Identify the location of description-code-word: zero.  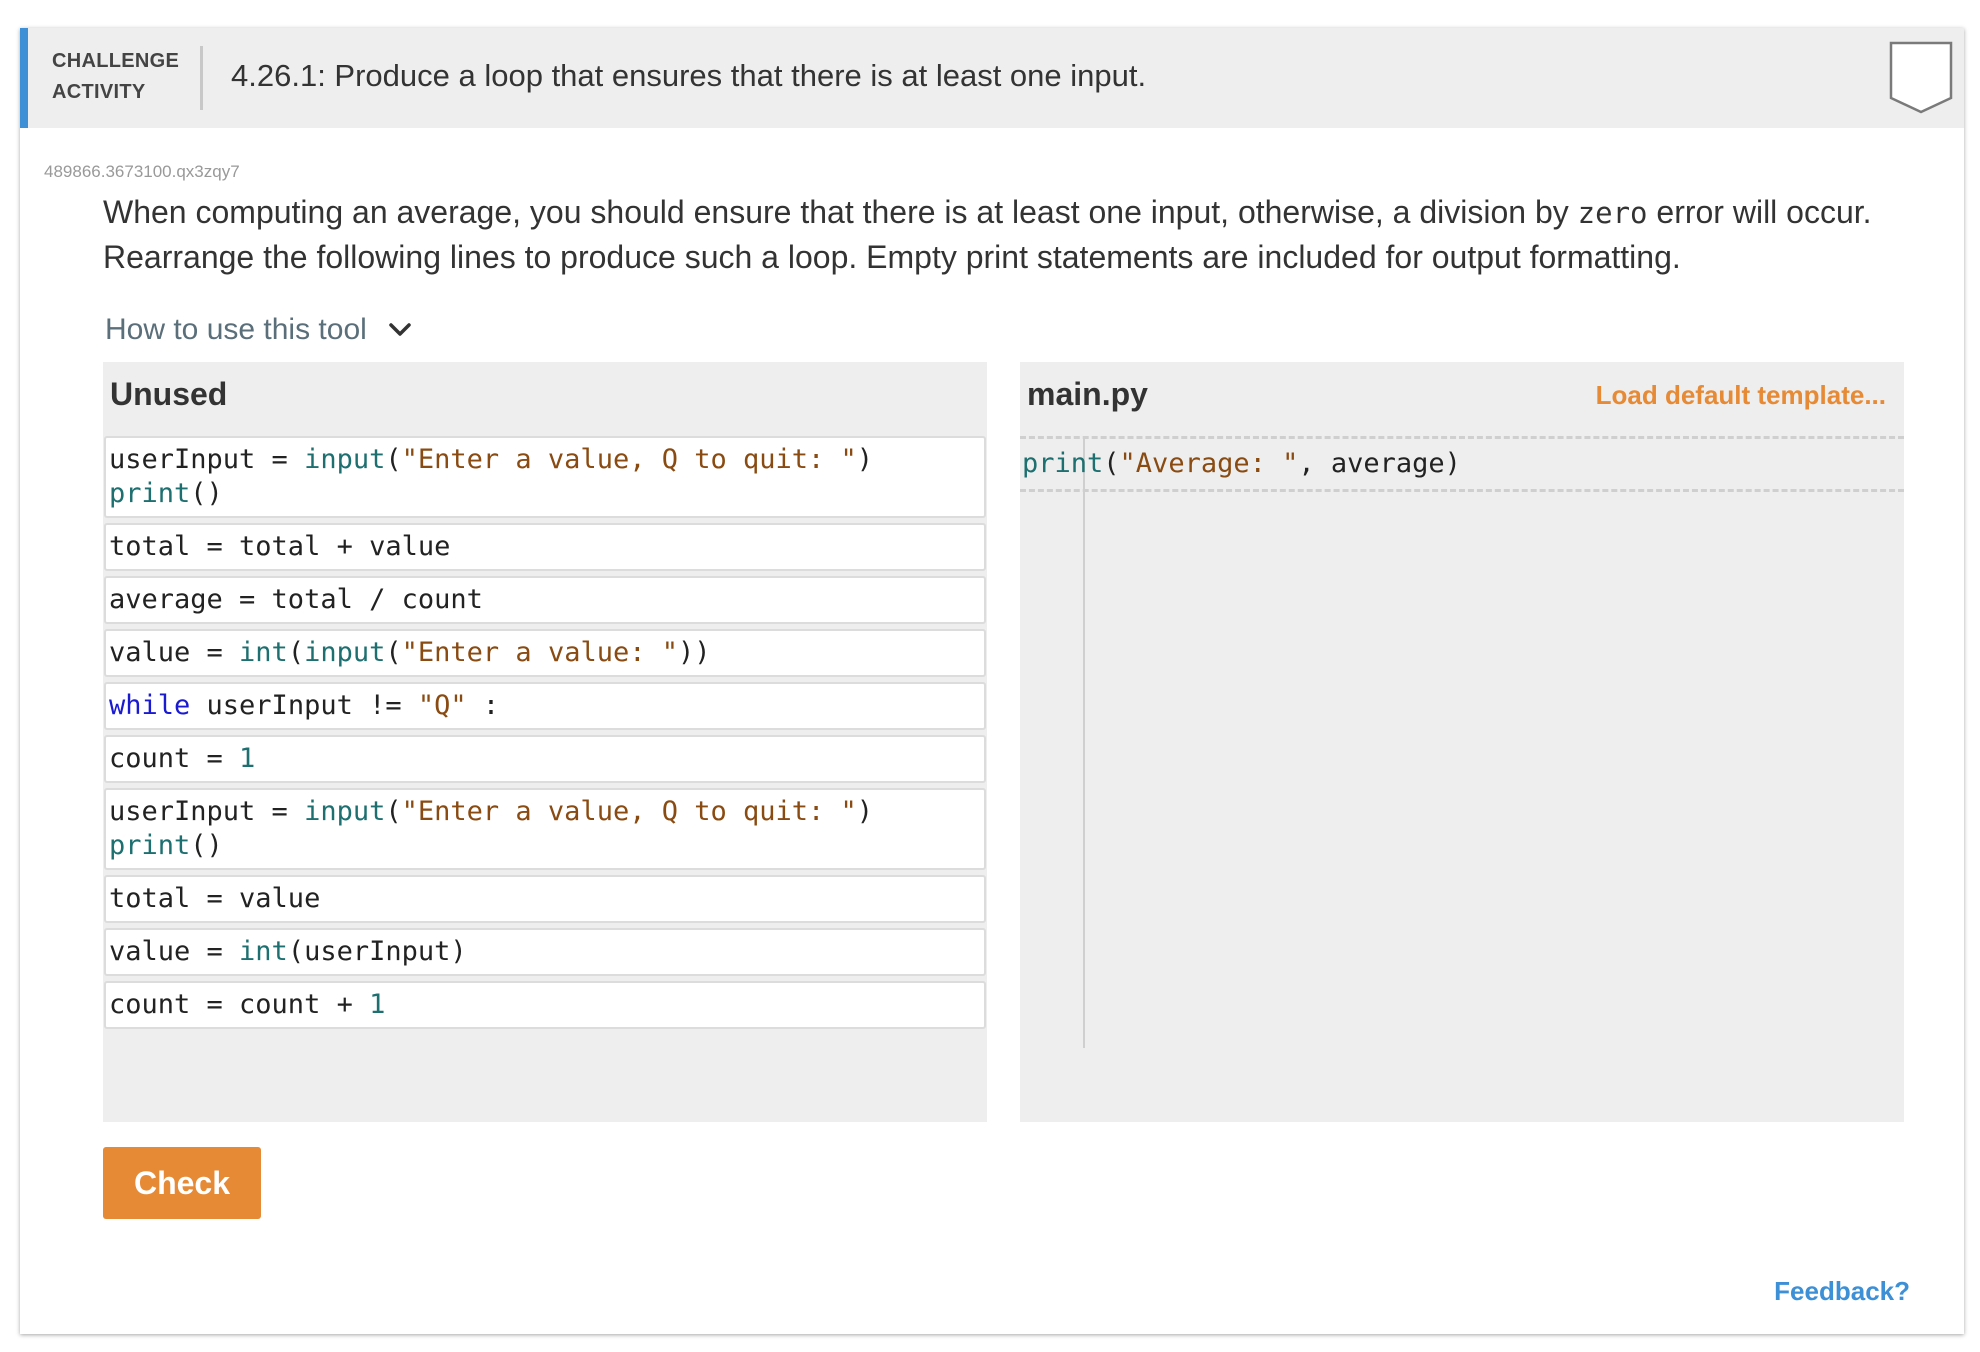
(1612, 213).